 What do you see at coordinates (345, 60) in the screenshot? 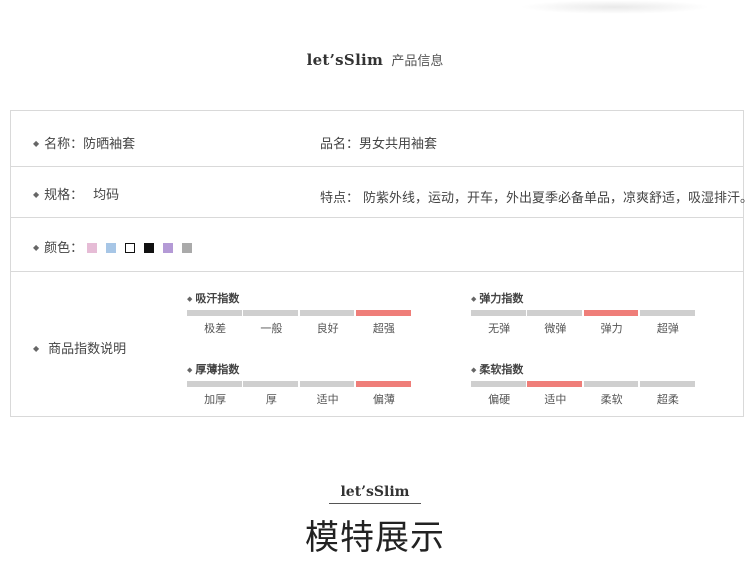
I see `brand-logo: let’sSlim` at bounding box center [345, 60].